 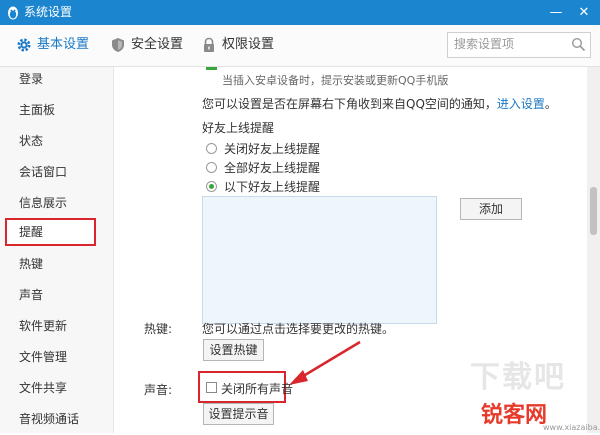 What do you see at coordinates (157, 44) in the screenshot?
I see `tab-label: 安全设置` at bounding box center [157, 44].